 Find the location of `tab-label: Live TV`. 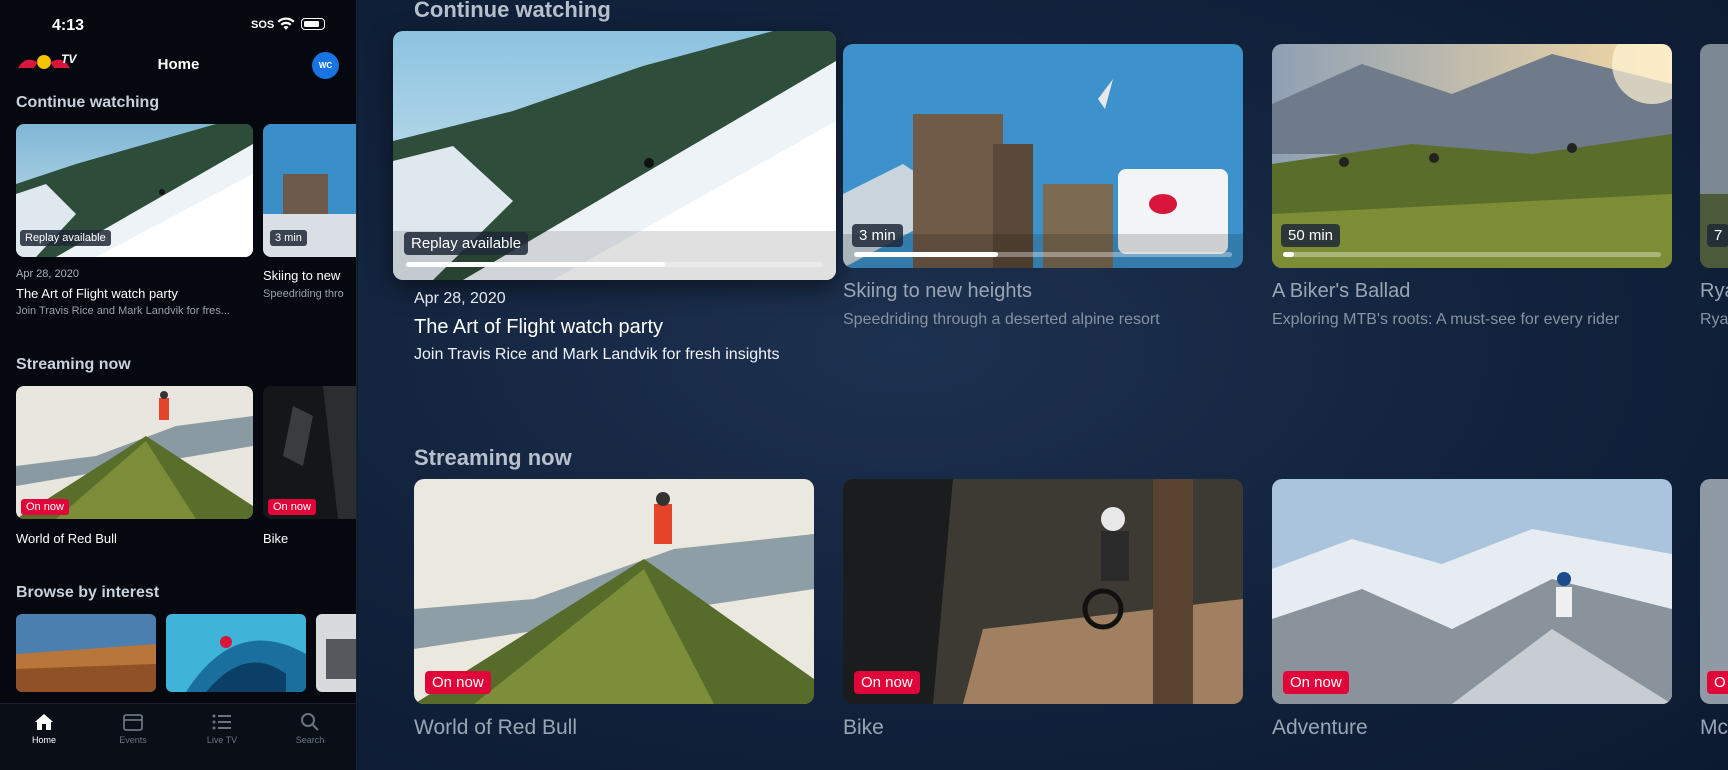

tab-label: Live TV is located at coordinates (222, 740).